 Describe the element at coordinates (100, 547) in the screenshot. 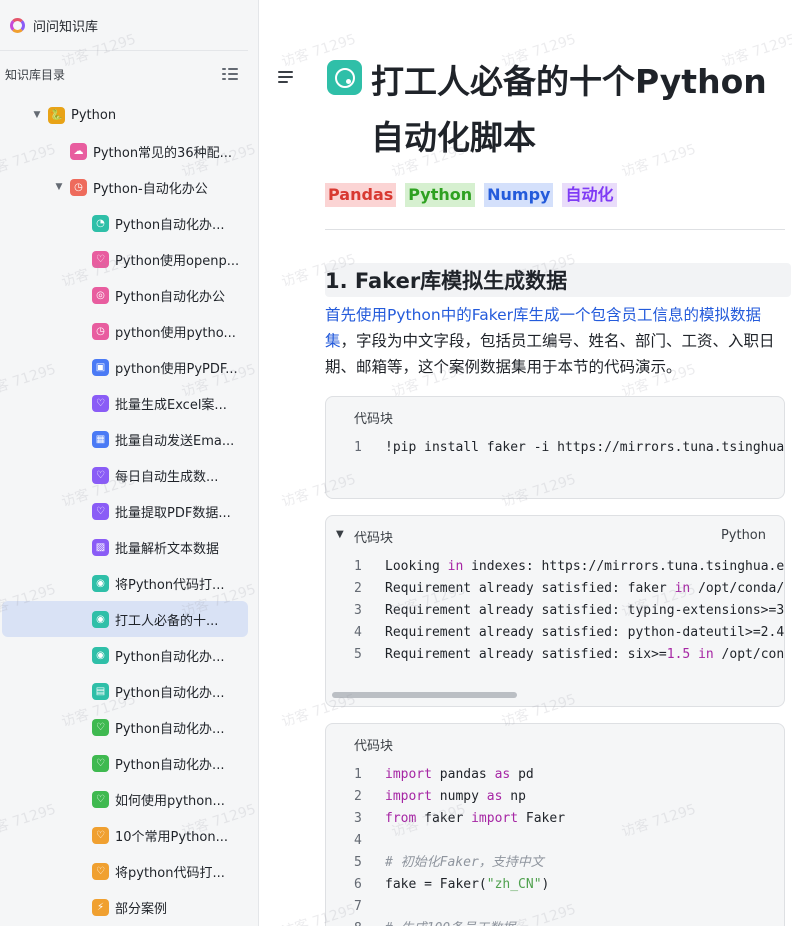

I see `image-icon: ▨` at that location.